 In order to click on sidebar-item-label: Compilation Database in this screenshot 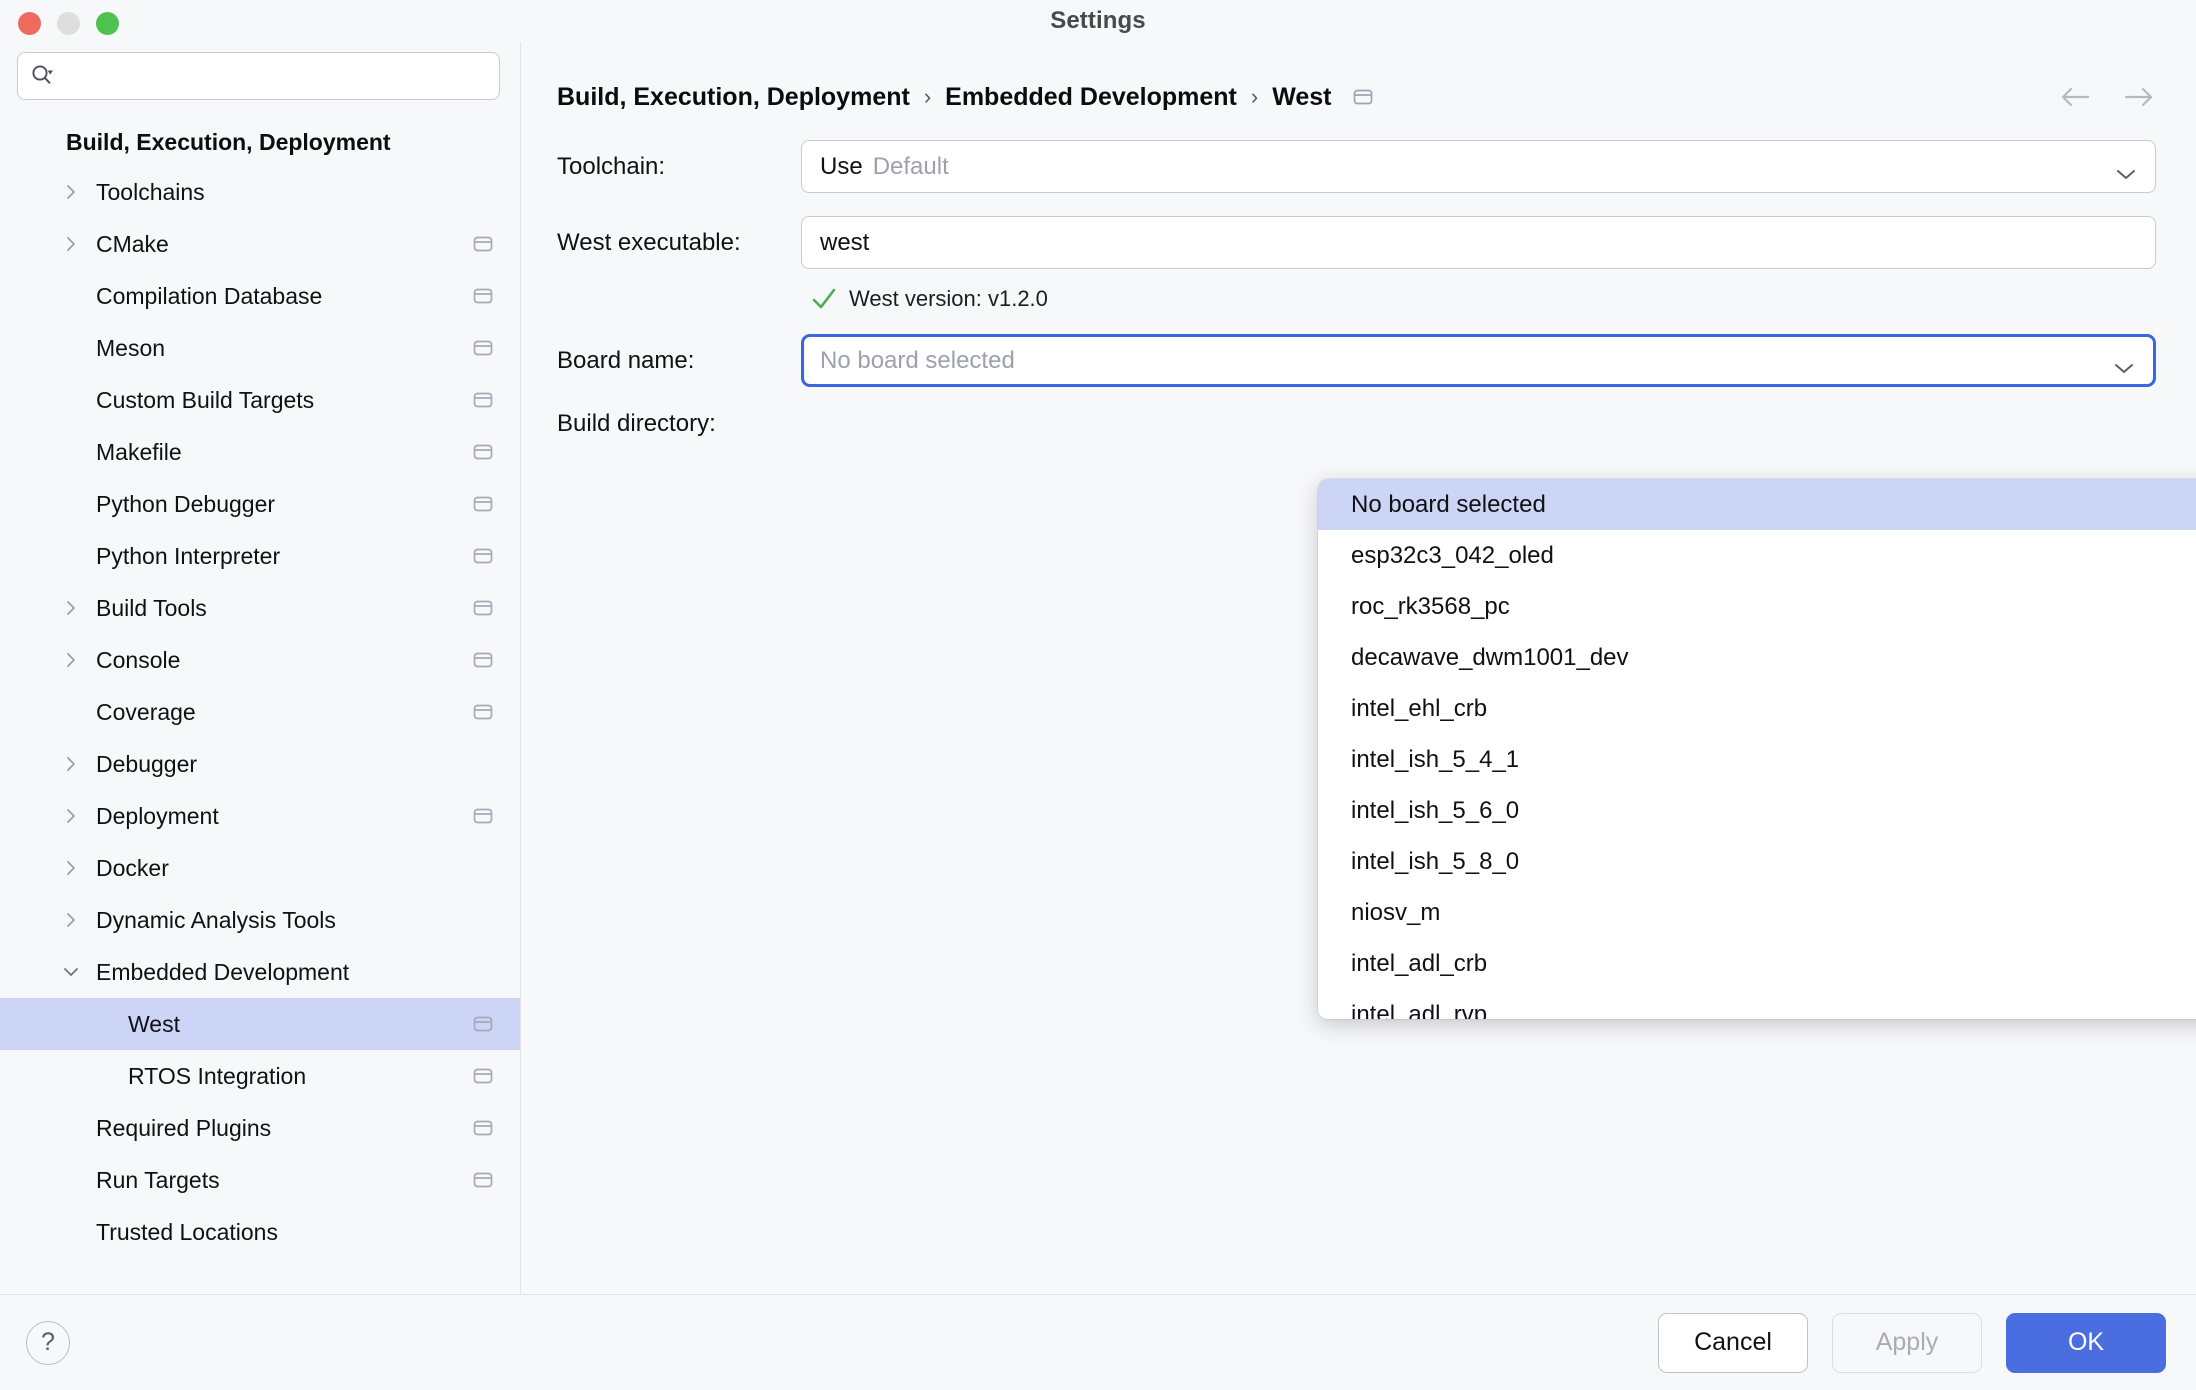, I will do `click(209, 295)`.